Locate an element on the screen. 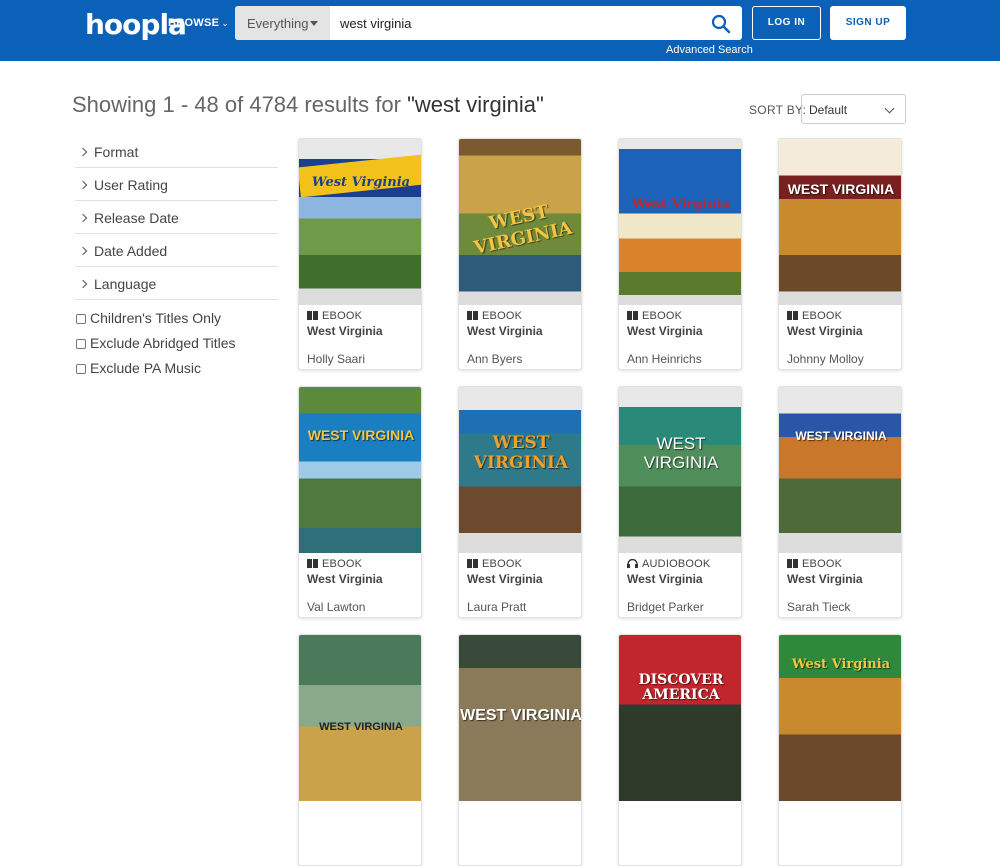 Image resolution: width=1000 pixels, height=866 pixels. card-meta: AUDIOBOOK West Virginia is located at coordinates (682, 572).